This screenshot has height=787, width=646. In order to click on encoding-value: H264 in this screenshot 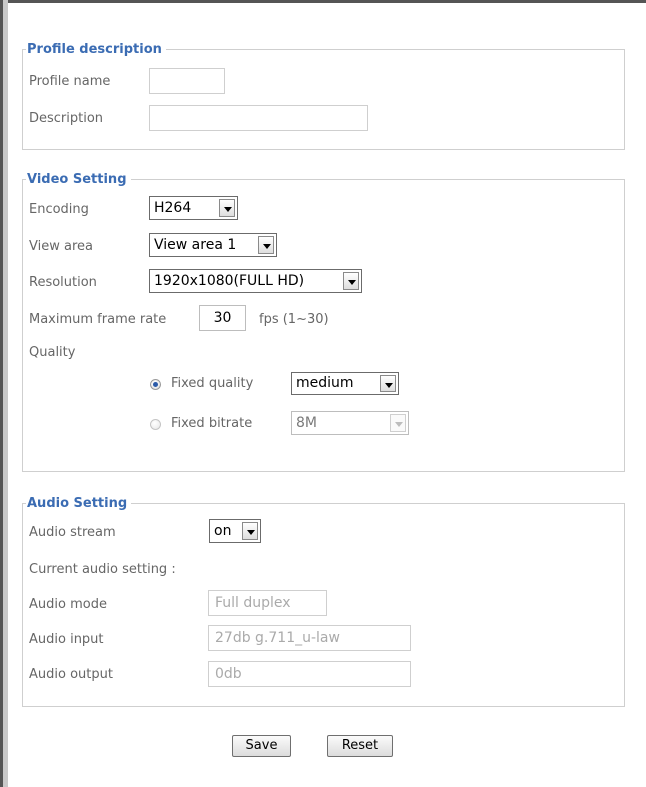, I will do `click(173, 208)`.